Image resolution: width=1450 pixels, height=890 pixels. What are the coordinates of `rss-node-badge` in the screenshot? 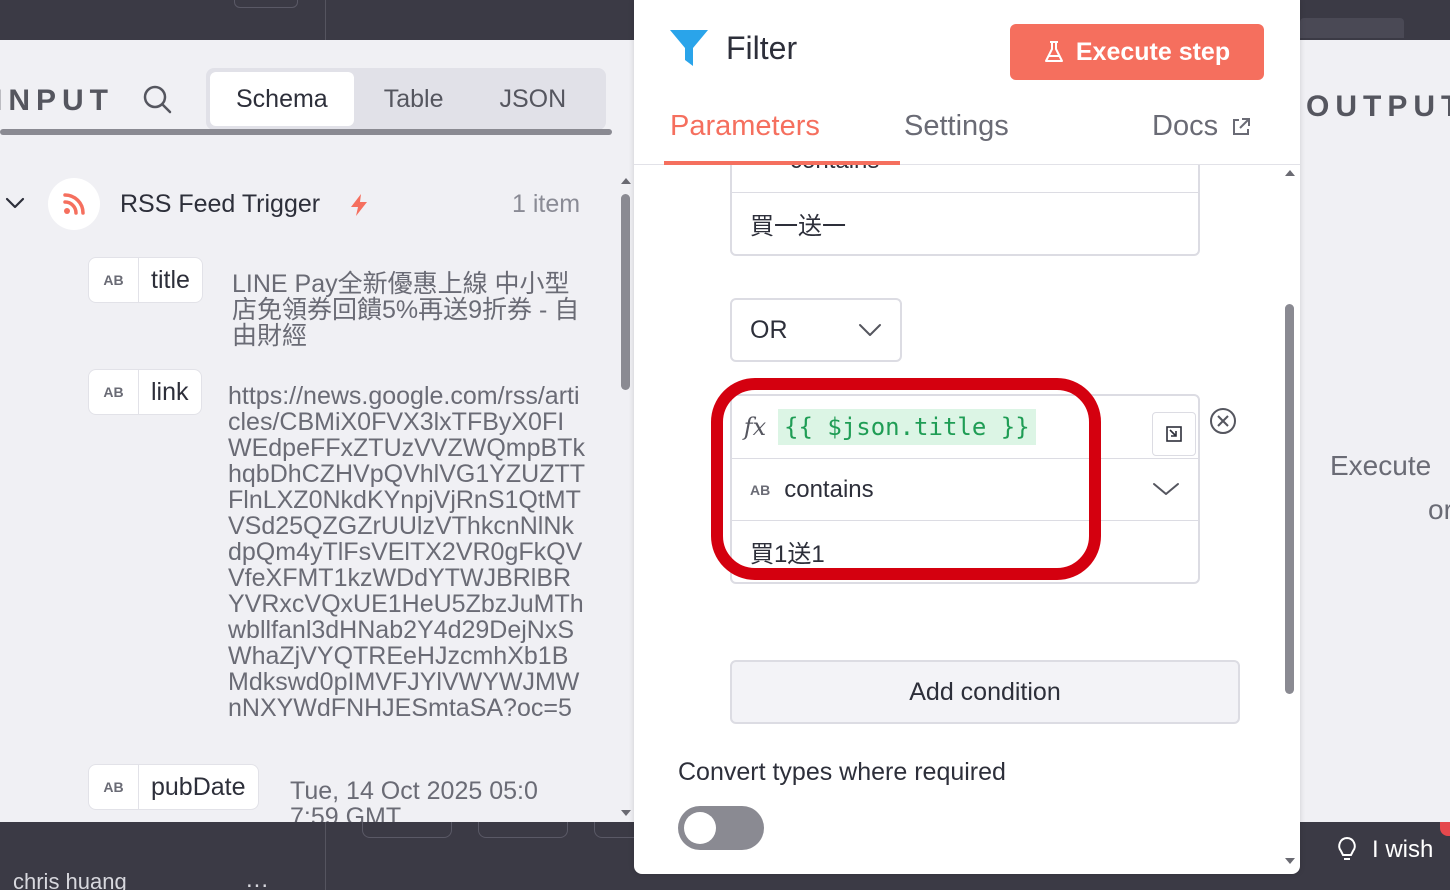 It's located at (74, 204).